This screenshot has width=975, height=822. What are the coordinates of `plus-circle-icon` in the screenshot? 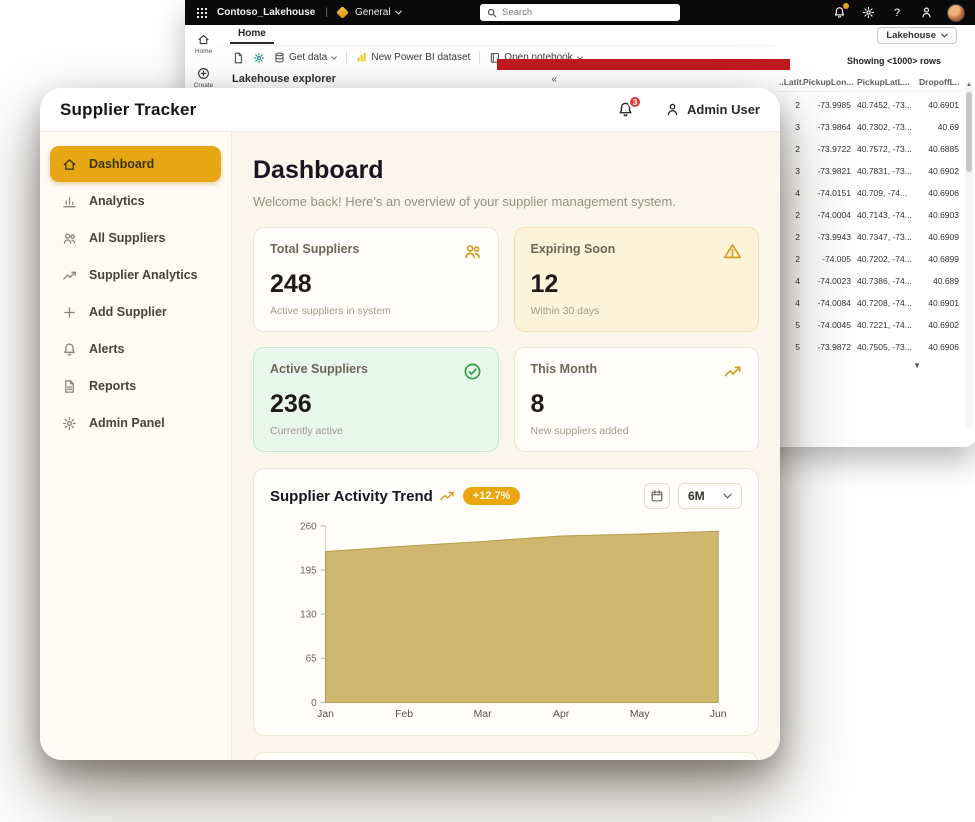 It's located at (203, 73).